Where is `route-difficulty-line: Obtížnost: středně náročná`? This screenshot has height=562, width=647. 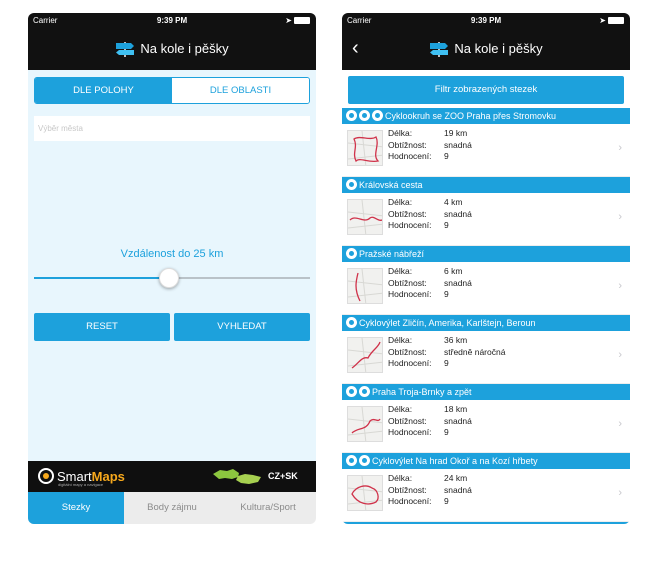
route-difficulty-line: Obtížnost: středně náročná is located at coordinates (446, 353).